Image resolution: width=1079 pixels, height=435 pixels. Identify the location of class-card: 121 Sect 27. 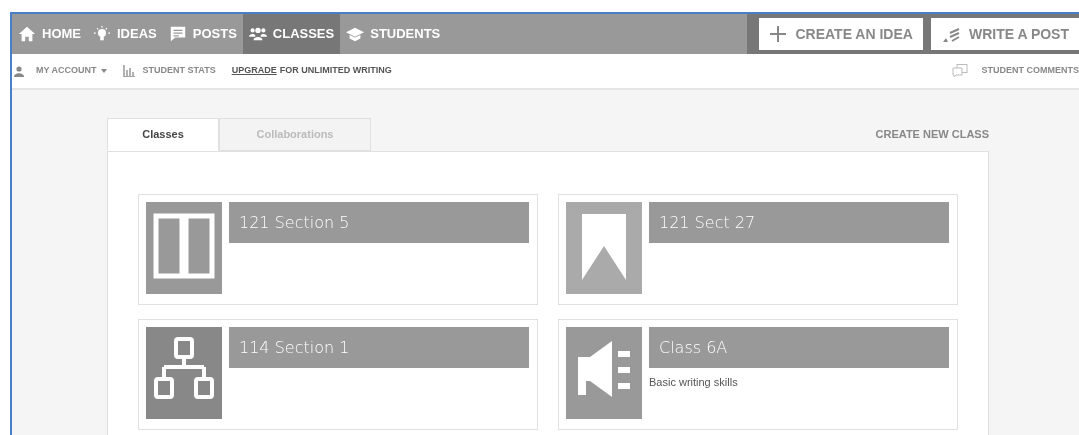
(758, 249).